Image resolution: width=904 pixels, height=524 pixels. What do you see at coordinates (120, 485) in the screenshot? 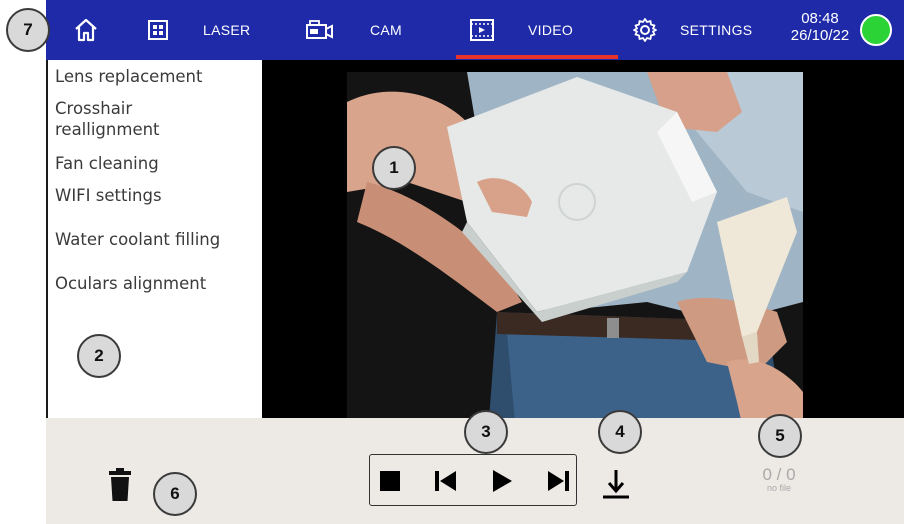
I see `trash-icon` at bounding box center [120, 485].